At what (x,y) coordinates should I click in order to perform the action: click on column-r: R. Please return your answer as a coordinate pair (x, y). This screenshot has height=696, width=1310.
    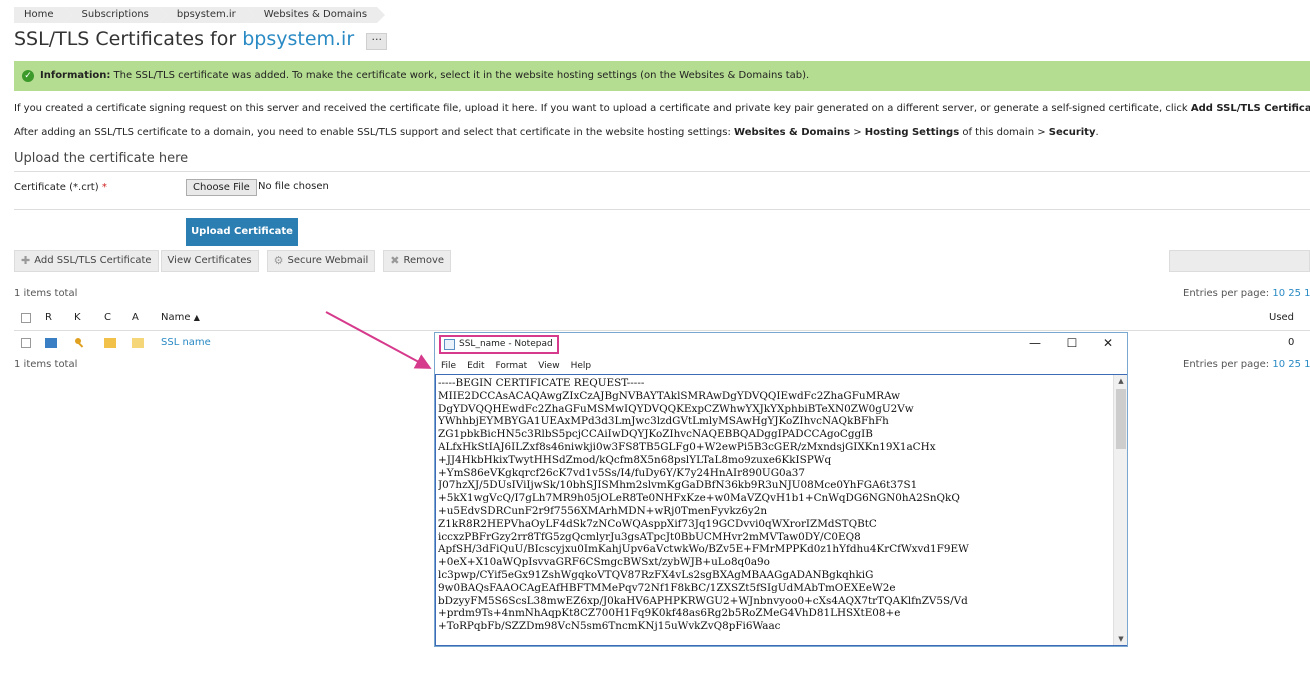
    Looking at the image, I should click on (48, 317).